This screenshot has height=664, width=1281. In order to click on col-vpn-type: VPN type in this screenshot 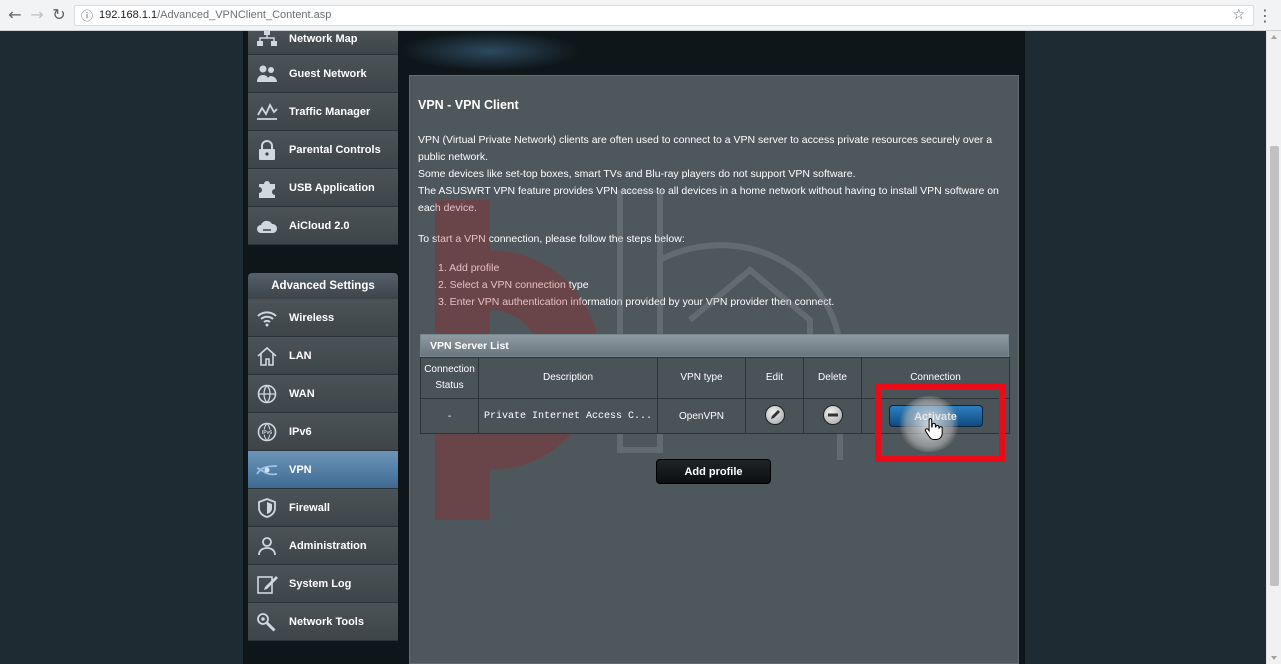, I will do `click(701, 378)`.